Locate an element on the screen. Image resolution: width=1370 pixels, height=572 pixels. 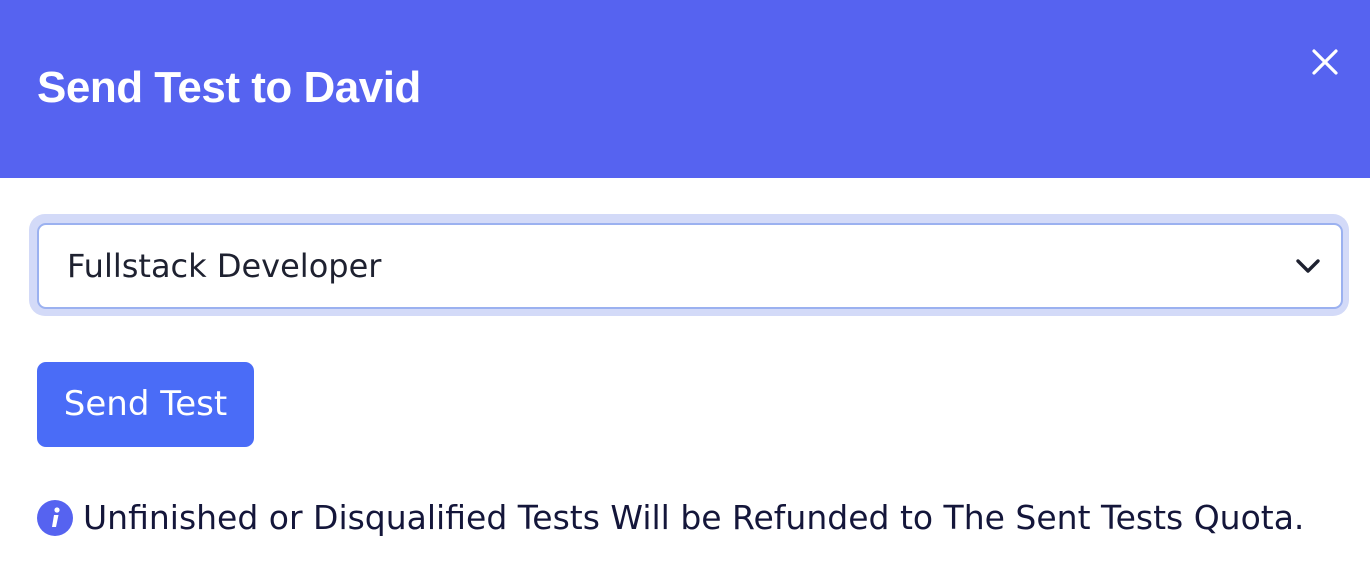
test-select: Fullstack Developer is located at coordinates (690, 266).